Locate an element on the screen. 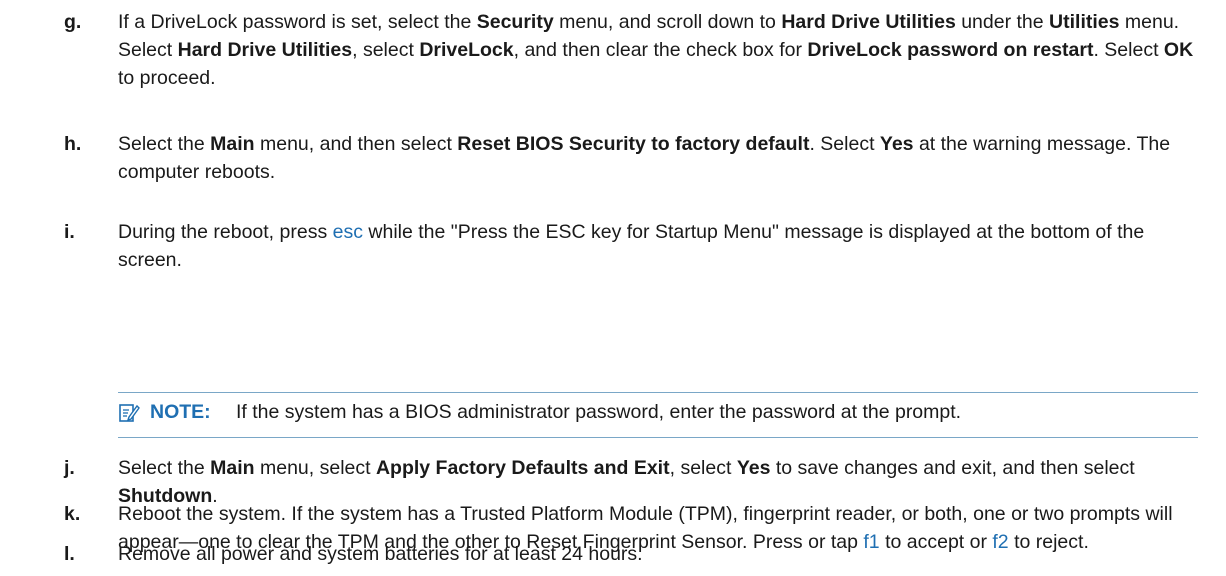  step-letter: h. is located at coordinates (73, 144).